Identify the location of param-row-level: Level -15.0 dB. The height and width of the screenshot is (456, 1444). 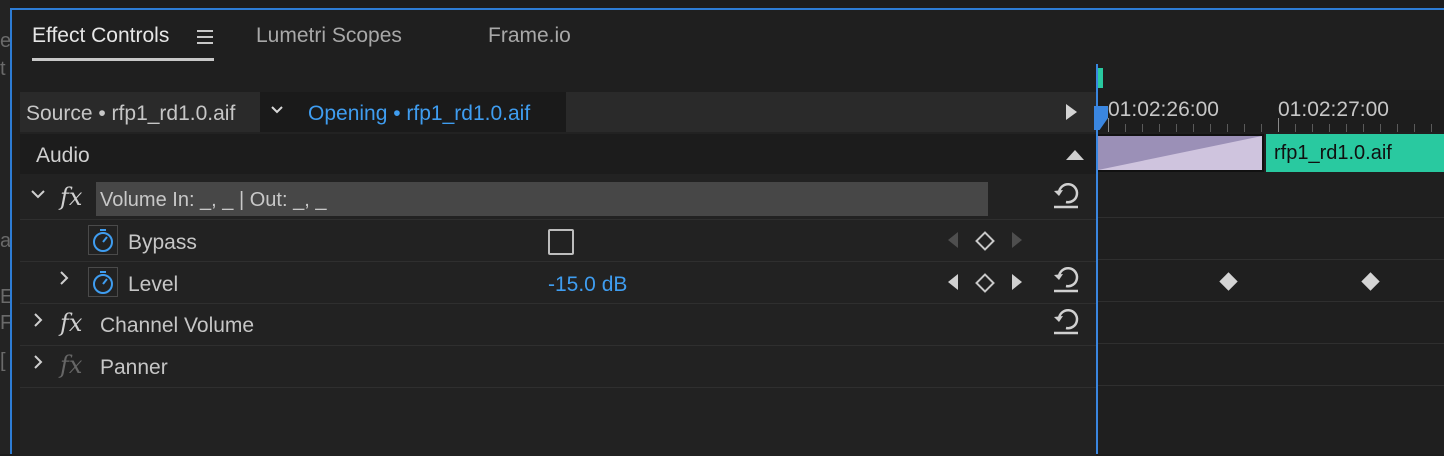
(558, 283).